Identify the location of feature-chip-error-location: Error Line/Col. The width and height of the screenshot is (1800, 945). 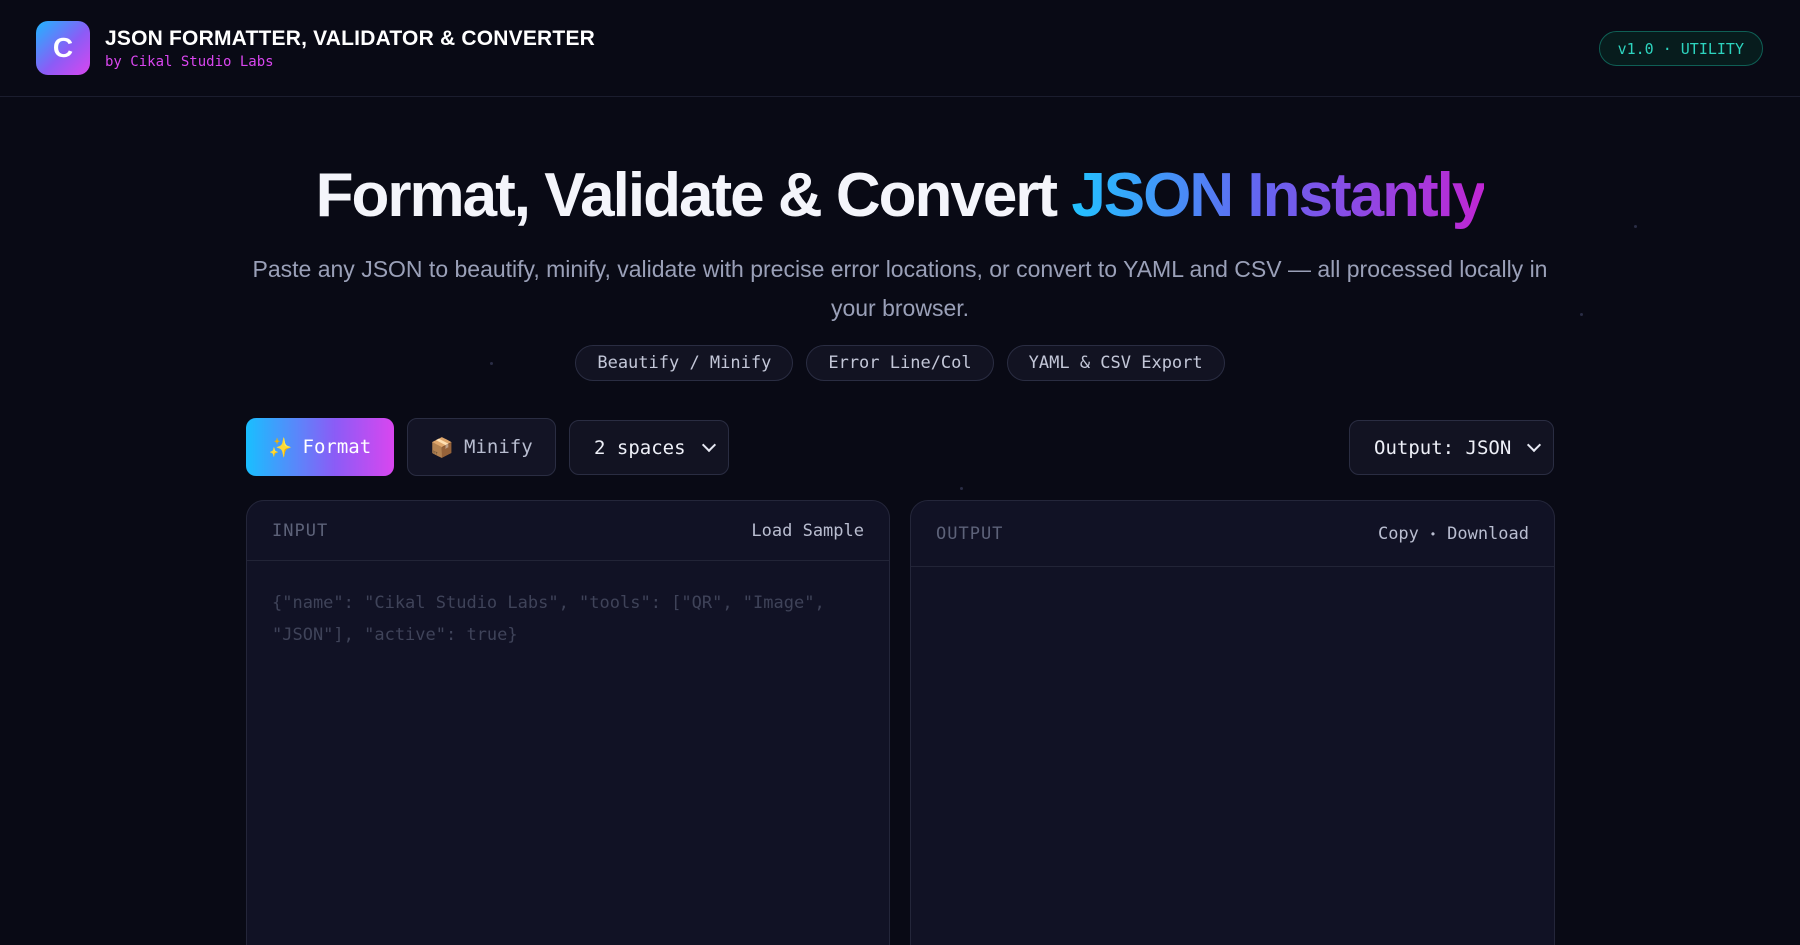
(900, 363).